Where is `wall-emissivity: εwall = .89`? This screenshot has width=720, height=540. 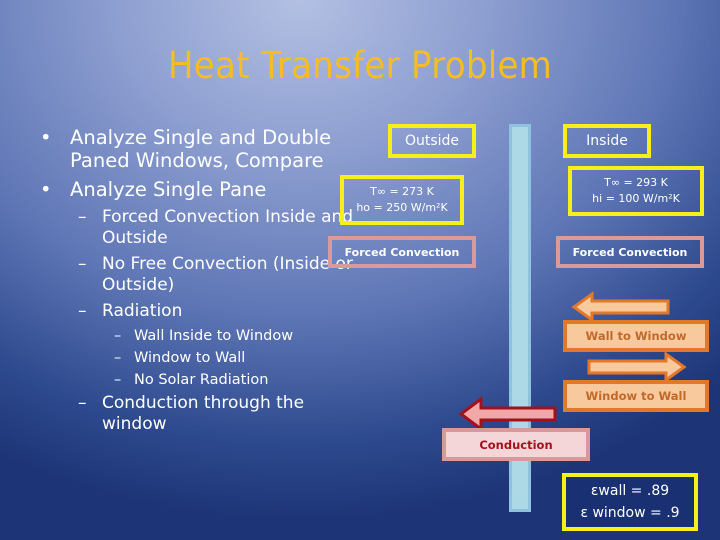 wall-emissivity: εwall = .89 is located at coordinates (630, 491).